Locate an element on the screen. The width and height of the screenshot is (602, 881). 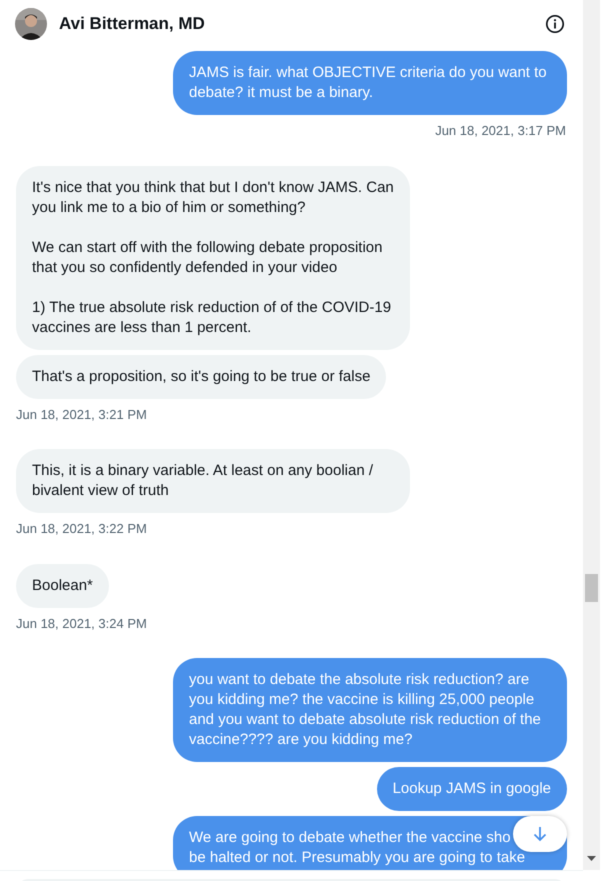
message-bubble: Lookup JAMS in google is located at coordinates (471, 789).